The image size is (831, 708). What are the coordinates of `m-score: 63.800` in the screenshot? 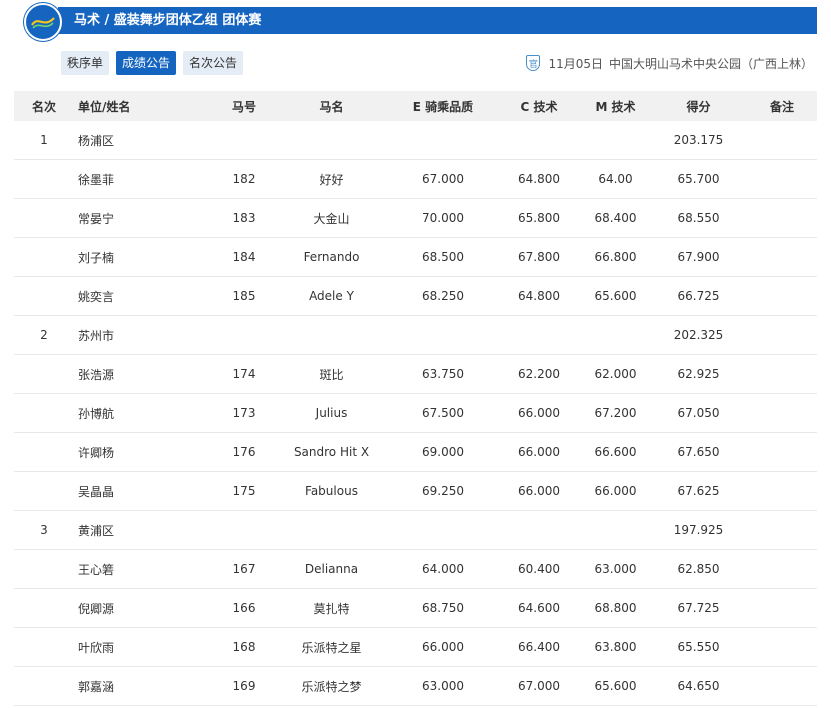 It's located at (615, 647).